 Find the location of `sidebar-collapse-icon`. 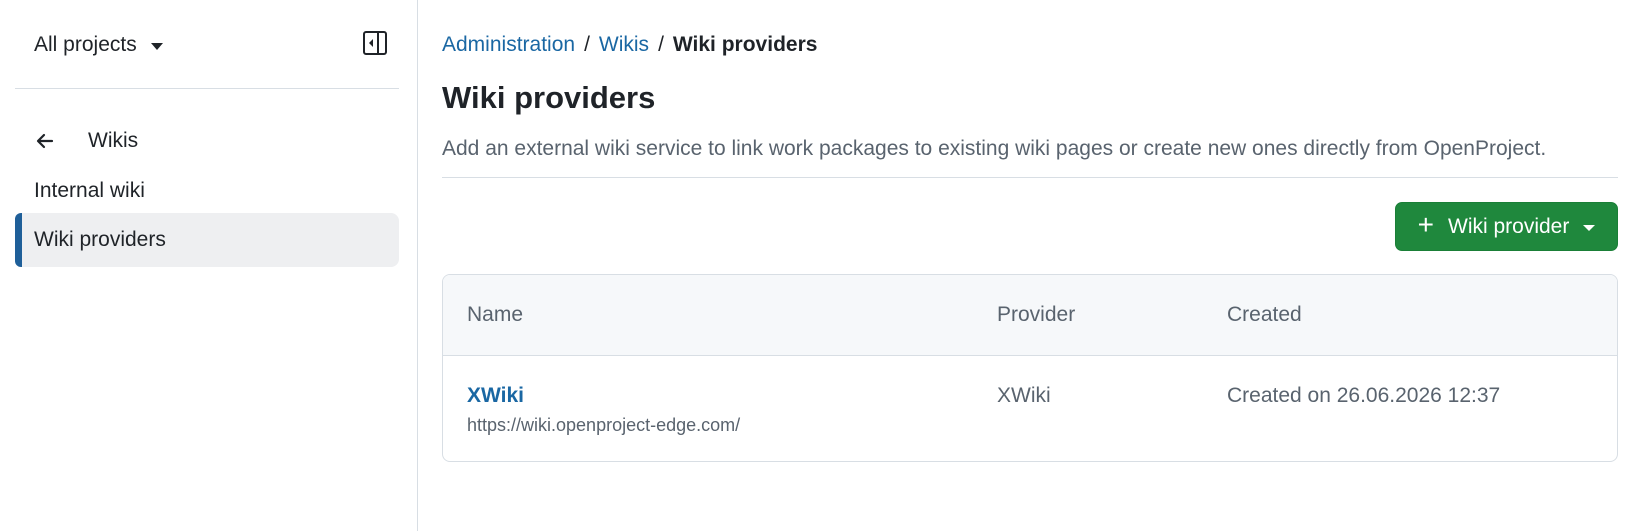

sidebar-collapse-icon is located at coordinates (375, 43).